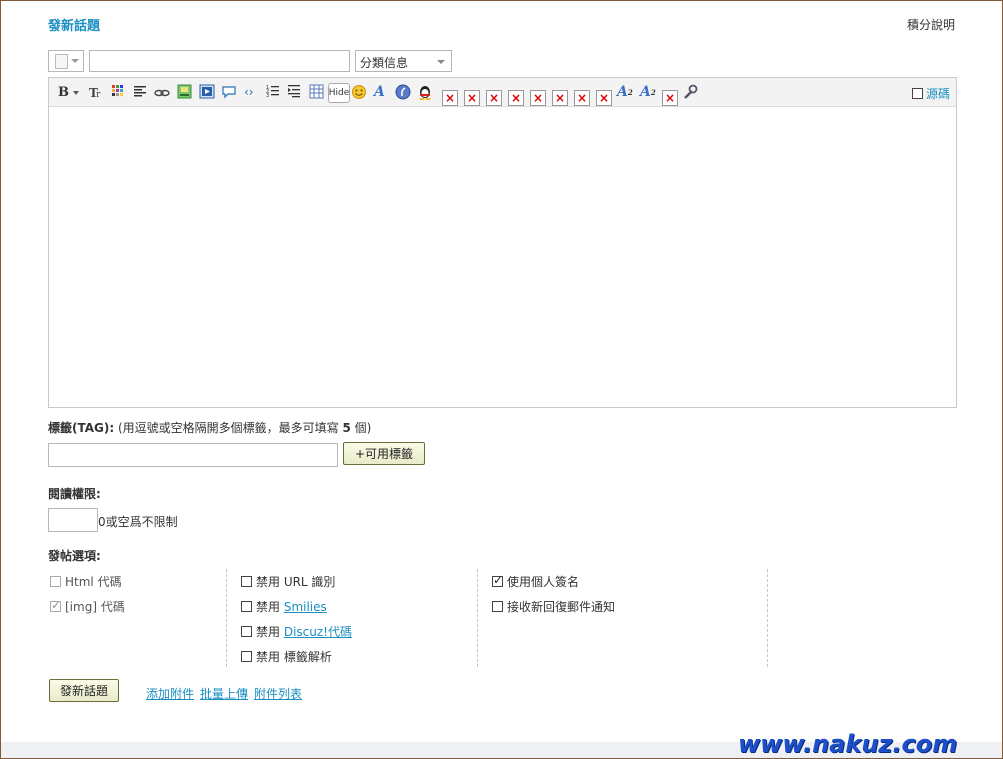  What do you see at coordinates (497, 580) in the screenshot?
I see `signature-checkbox` at bounding box center [497, 580].